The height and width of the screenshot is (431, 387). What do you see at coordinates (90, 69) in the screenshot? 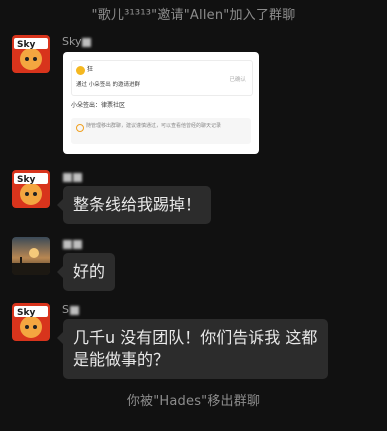
I see `card-user-name: 狂` at bounding box center [90, 69].